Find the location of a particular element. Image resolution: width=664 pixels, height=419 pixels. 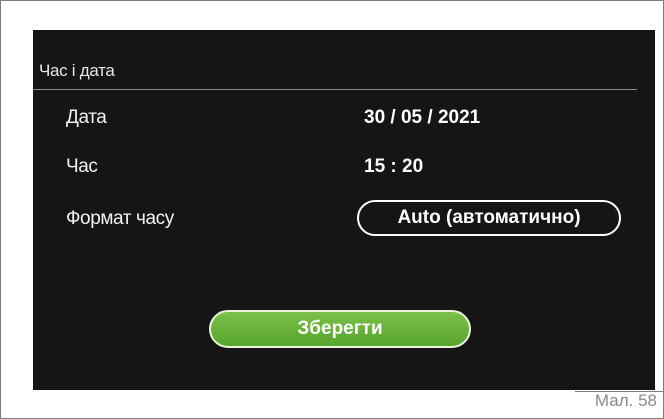

time-format-selector: Auto (автоматично) is located at coordinates (489, 218).